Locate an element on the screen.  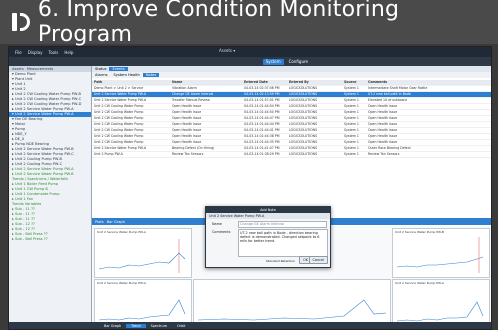
plot-tab-trend: Trend is located at coordinates (136, 325).